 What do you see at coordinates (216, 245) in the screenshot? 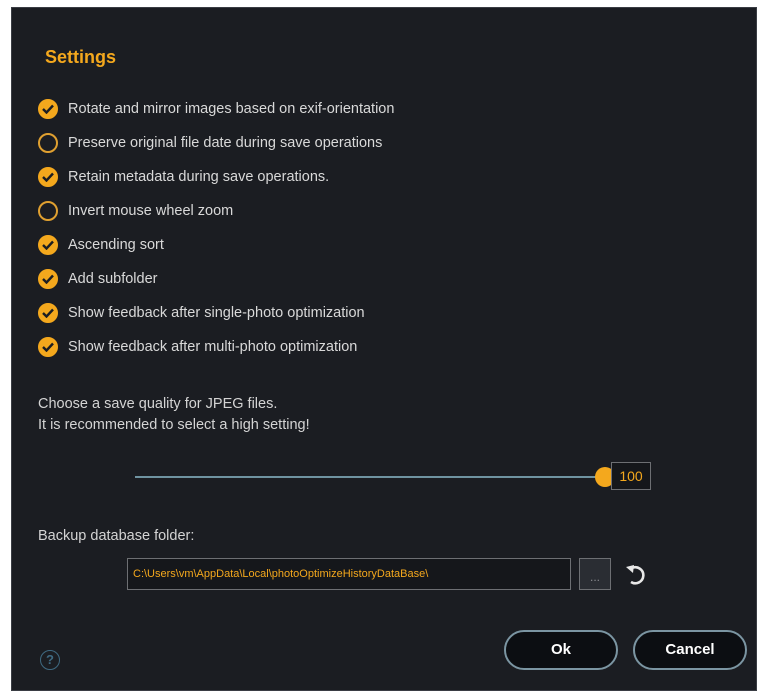
I see `option-ascending-sort: Ascending sort` at bounding box center [216, 245].